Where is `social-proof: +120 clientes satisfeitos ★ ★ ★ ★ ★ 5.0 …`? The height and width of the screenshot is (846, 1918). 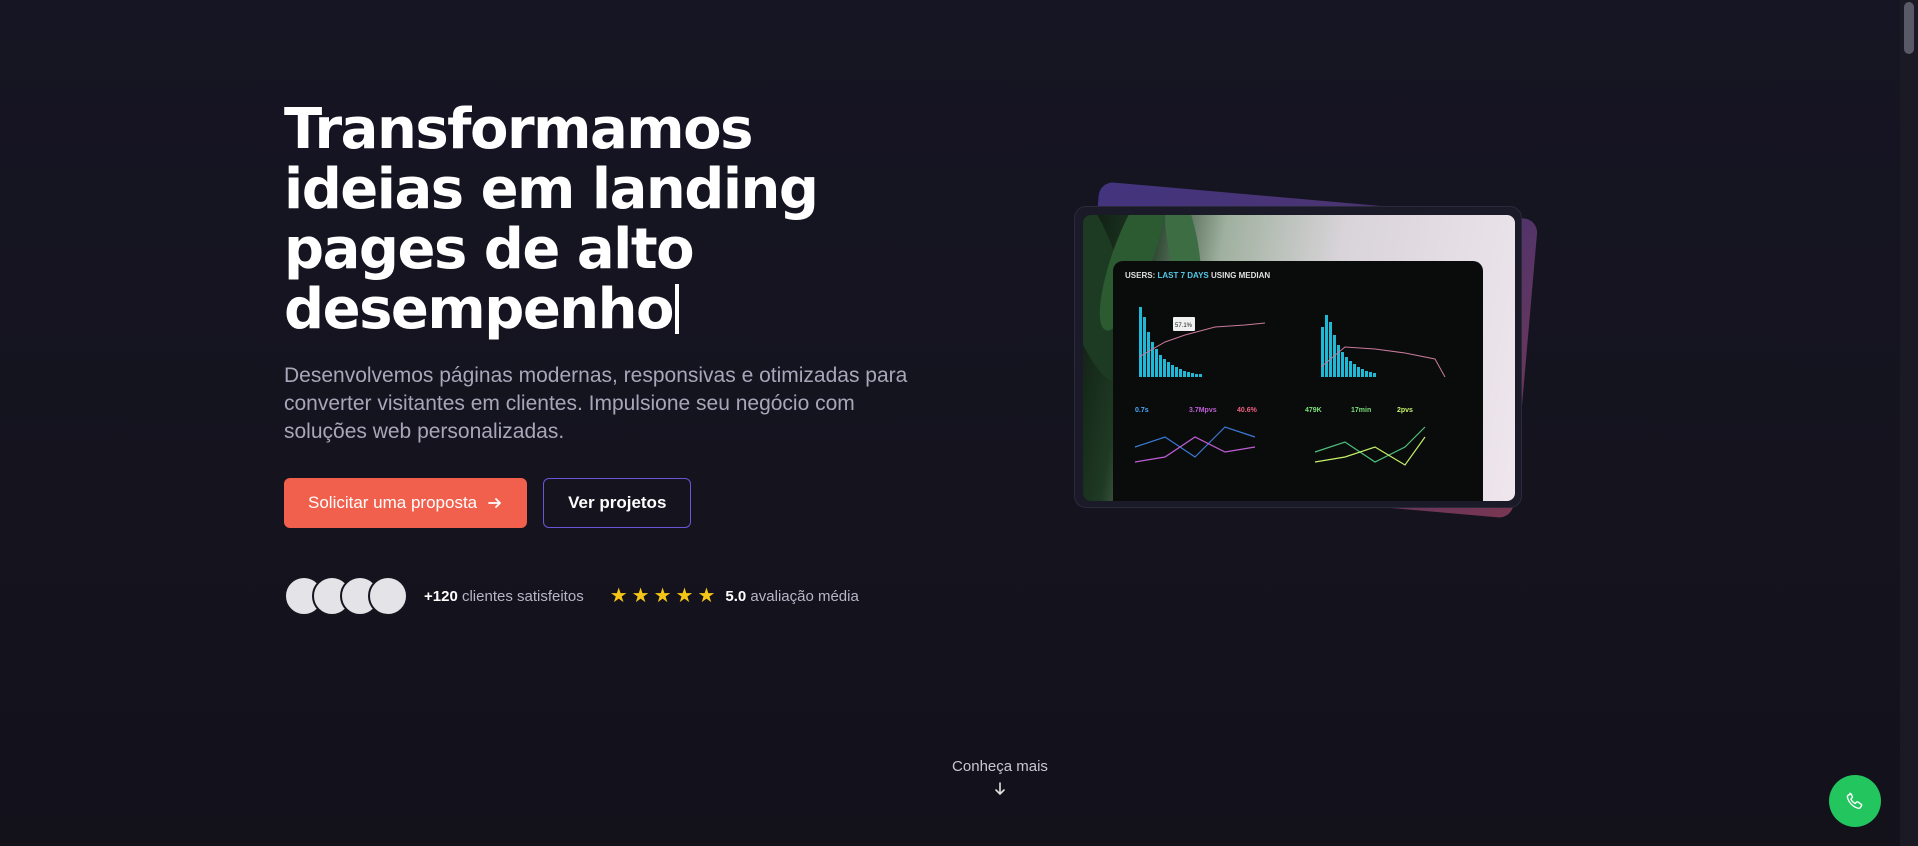 social-proof: +120 clientes satisfeitos ★ ★ ★ ★ ★ 5.0 … is located at coordinates (614, 596).